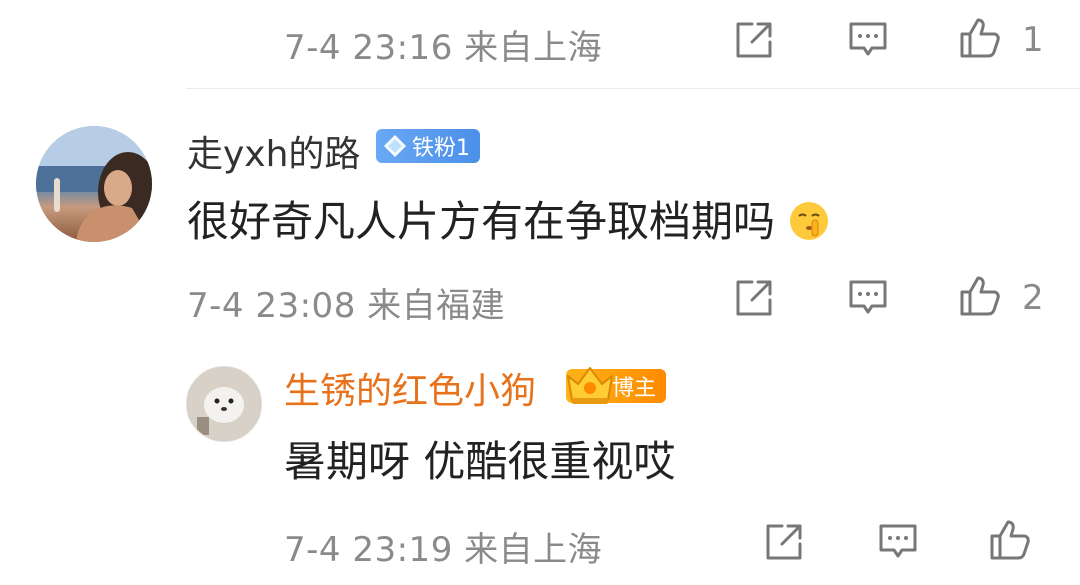 This screenshot has height=585, width=1080. I want to click on diamond-icon, so click(395, 146).